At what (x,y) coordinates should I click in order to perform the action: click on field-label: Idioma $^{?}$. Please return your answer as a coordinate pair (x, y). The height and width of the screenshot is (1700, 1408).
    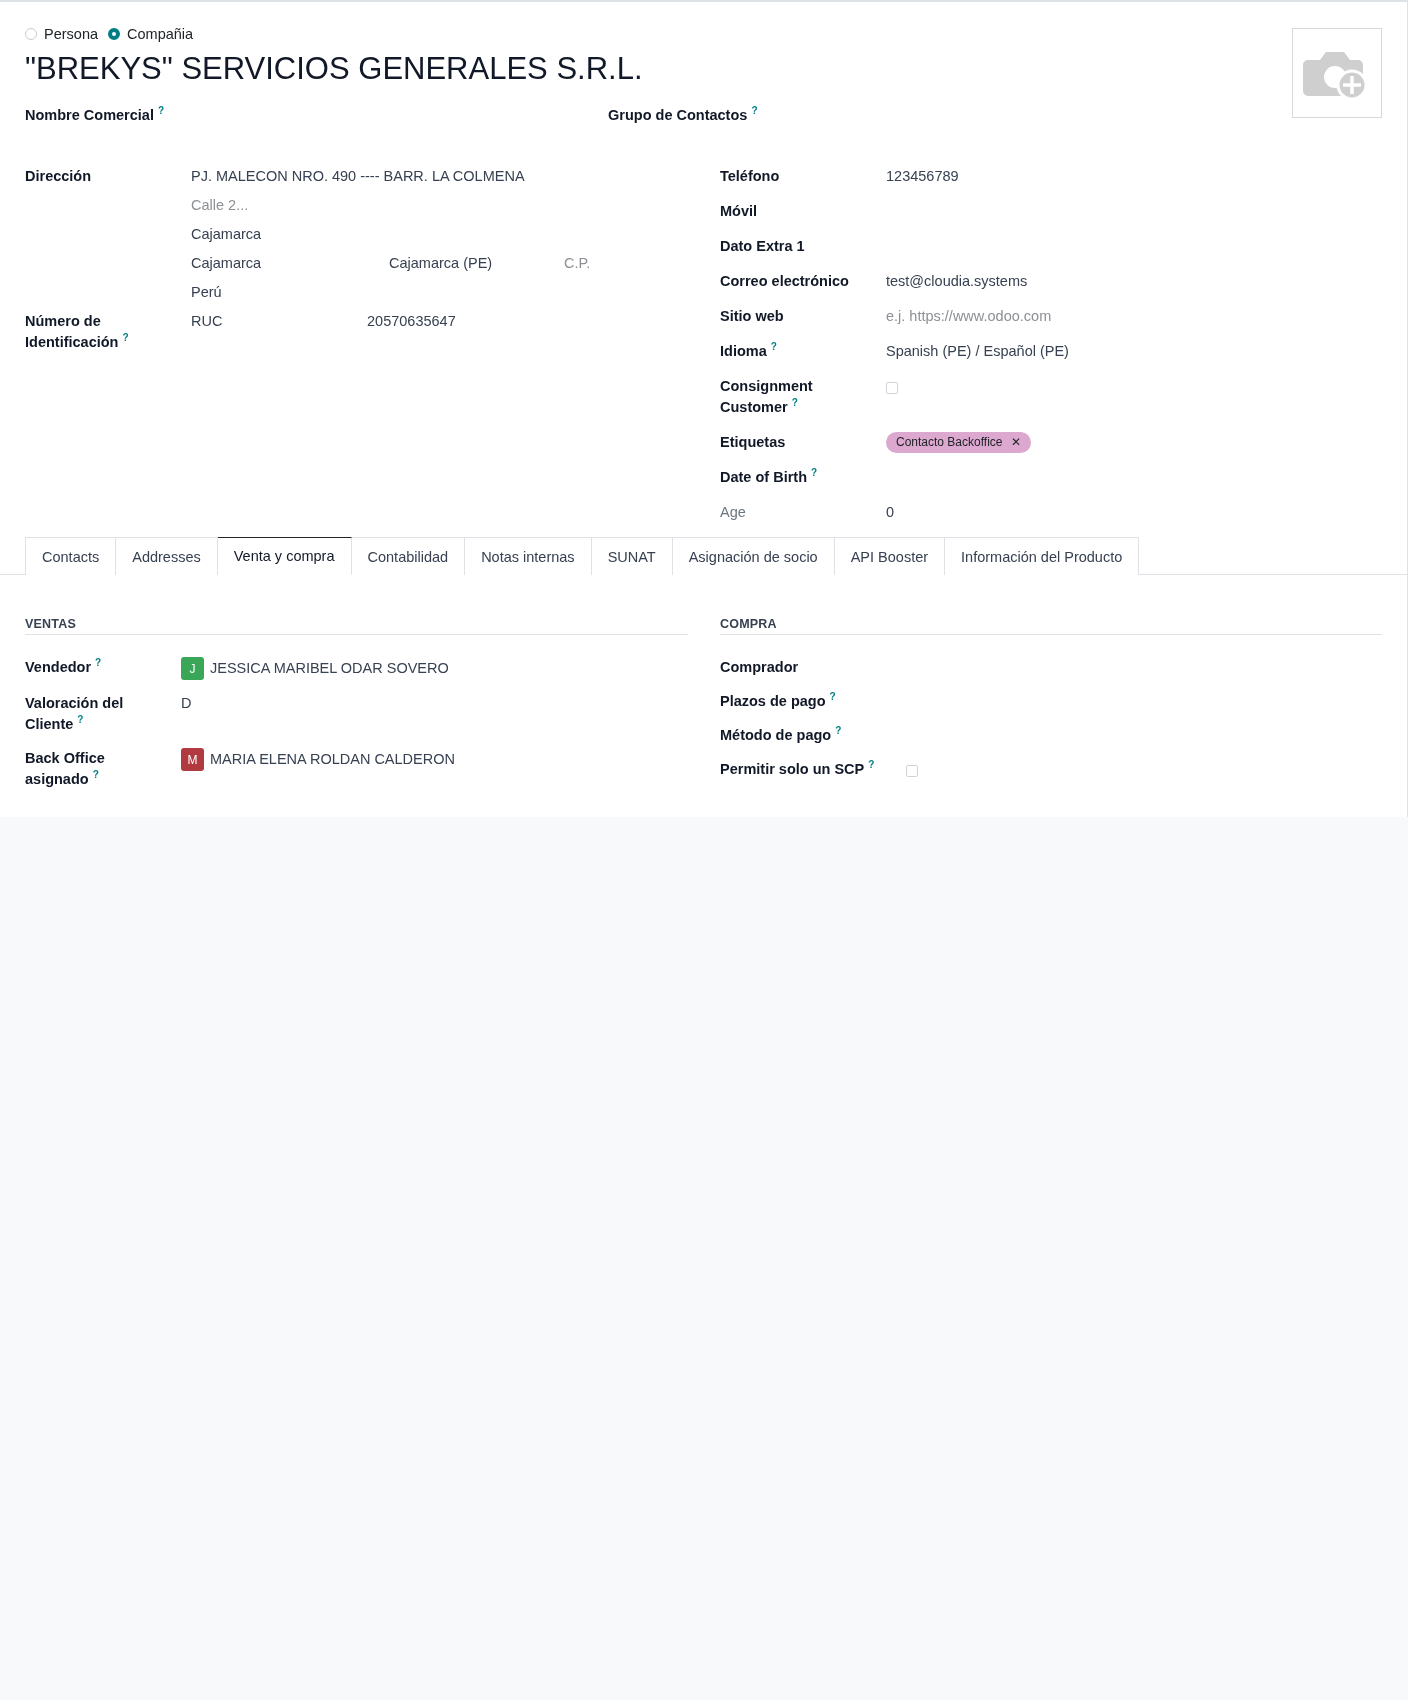
    Looking at the image, I should click on (748, 351).